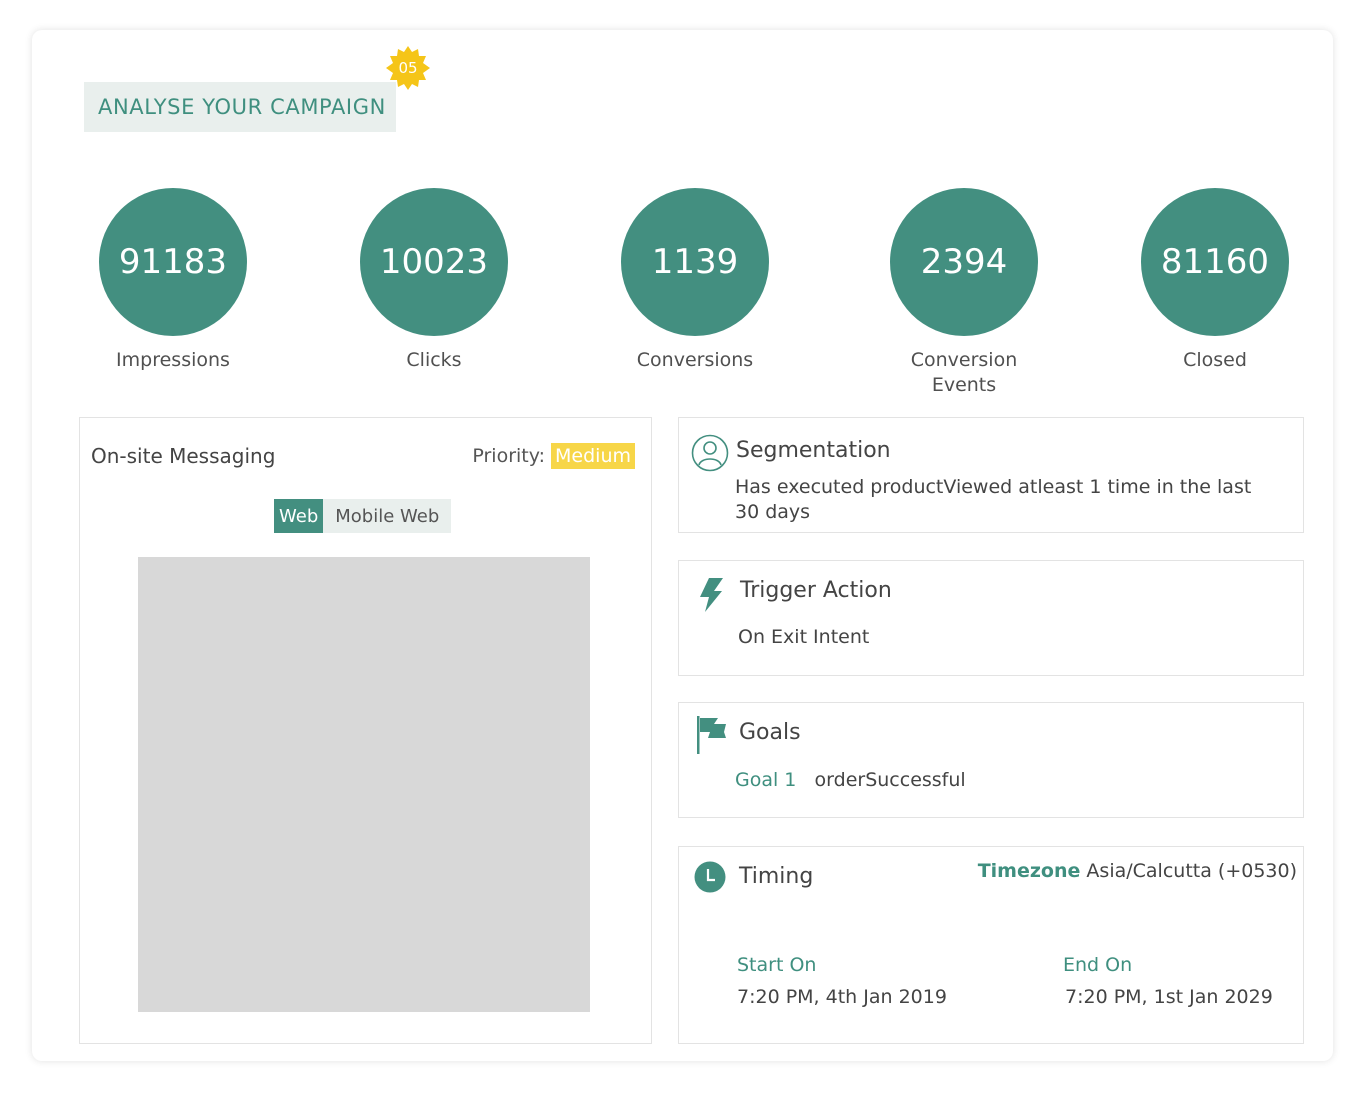  I want to click on timezone-value: Asia/Calcutta (+0530), so click(1191, 871).